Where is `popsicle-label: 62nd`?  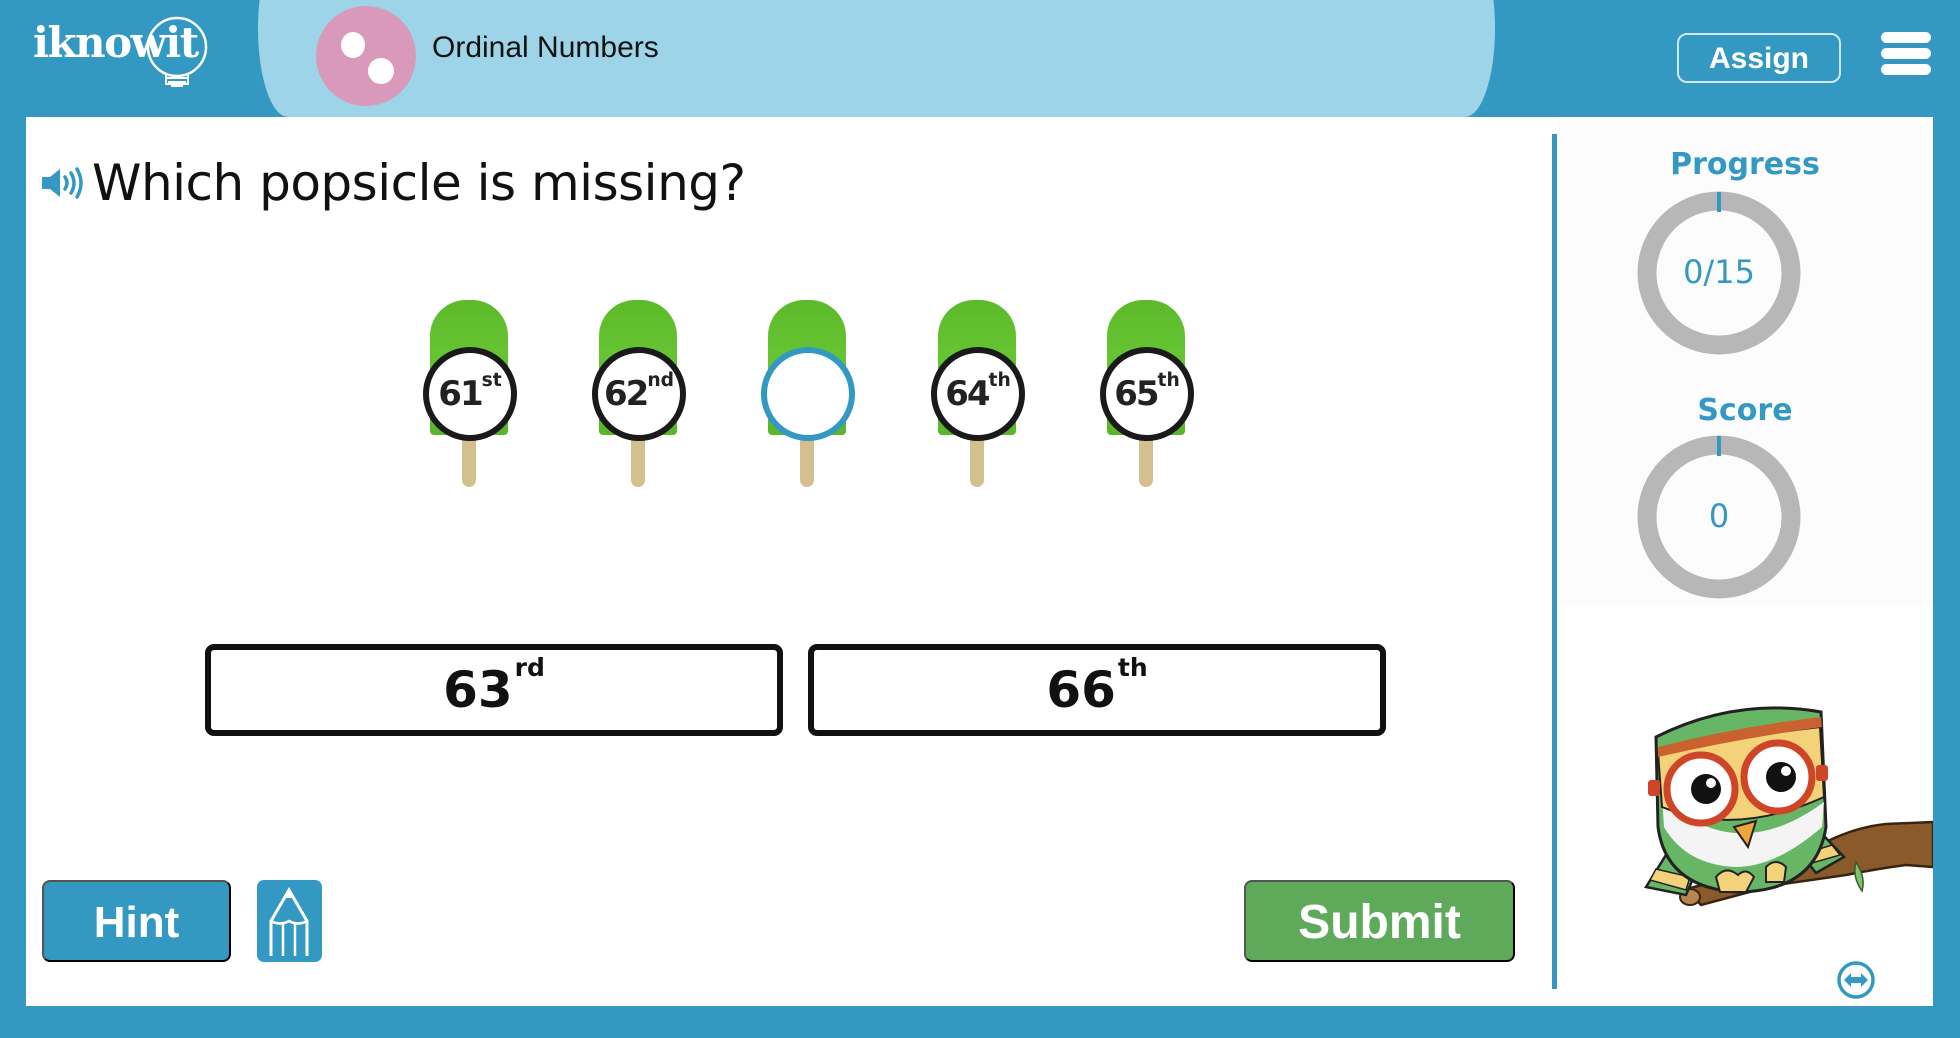
popsicle-label: 62nd is located at coordinates (639, 394).